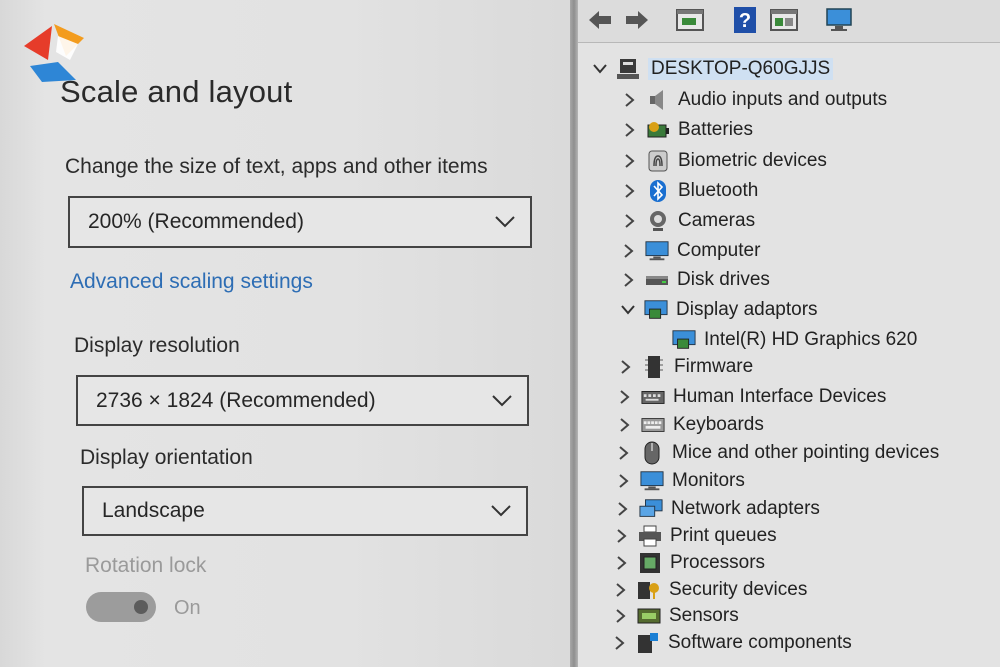  I want to click on tree-item-hid: Human Interface Devices, so click(750, 397).